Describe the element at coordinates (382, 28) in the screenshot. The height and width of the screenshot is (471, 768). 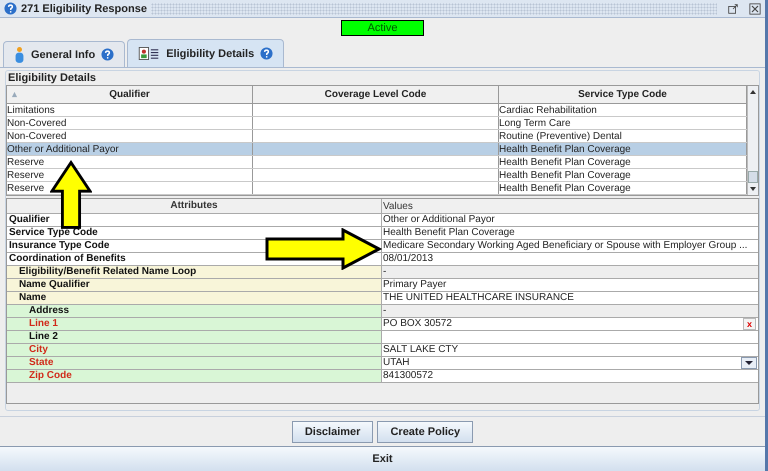
I see `status-badge: Active` at that location.